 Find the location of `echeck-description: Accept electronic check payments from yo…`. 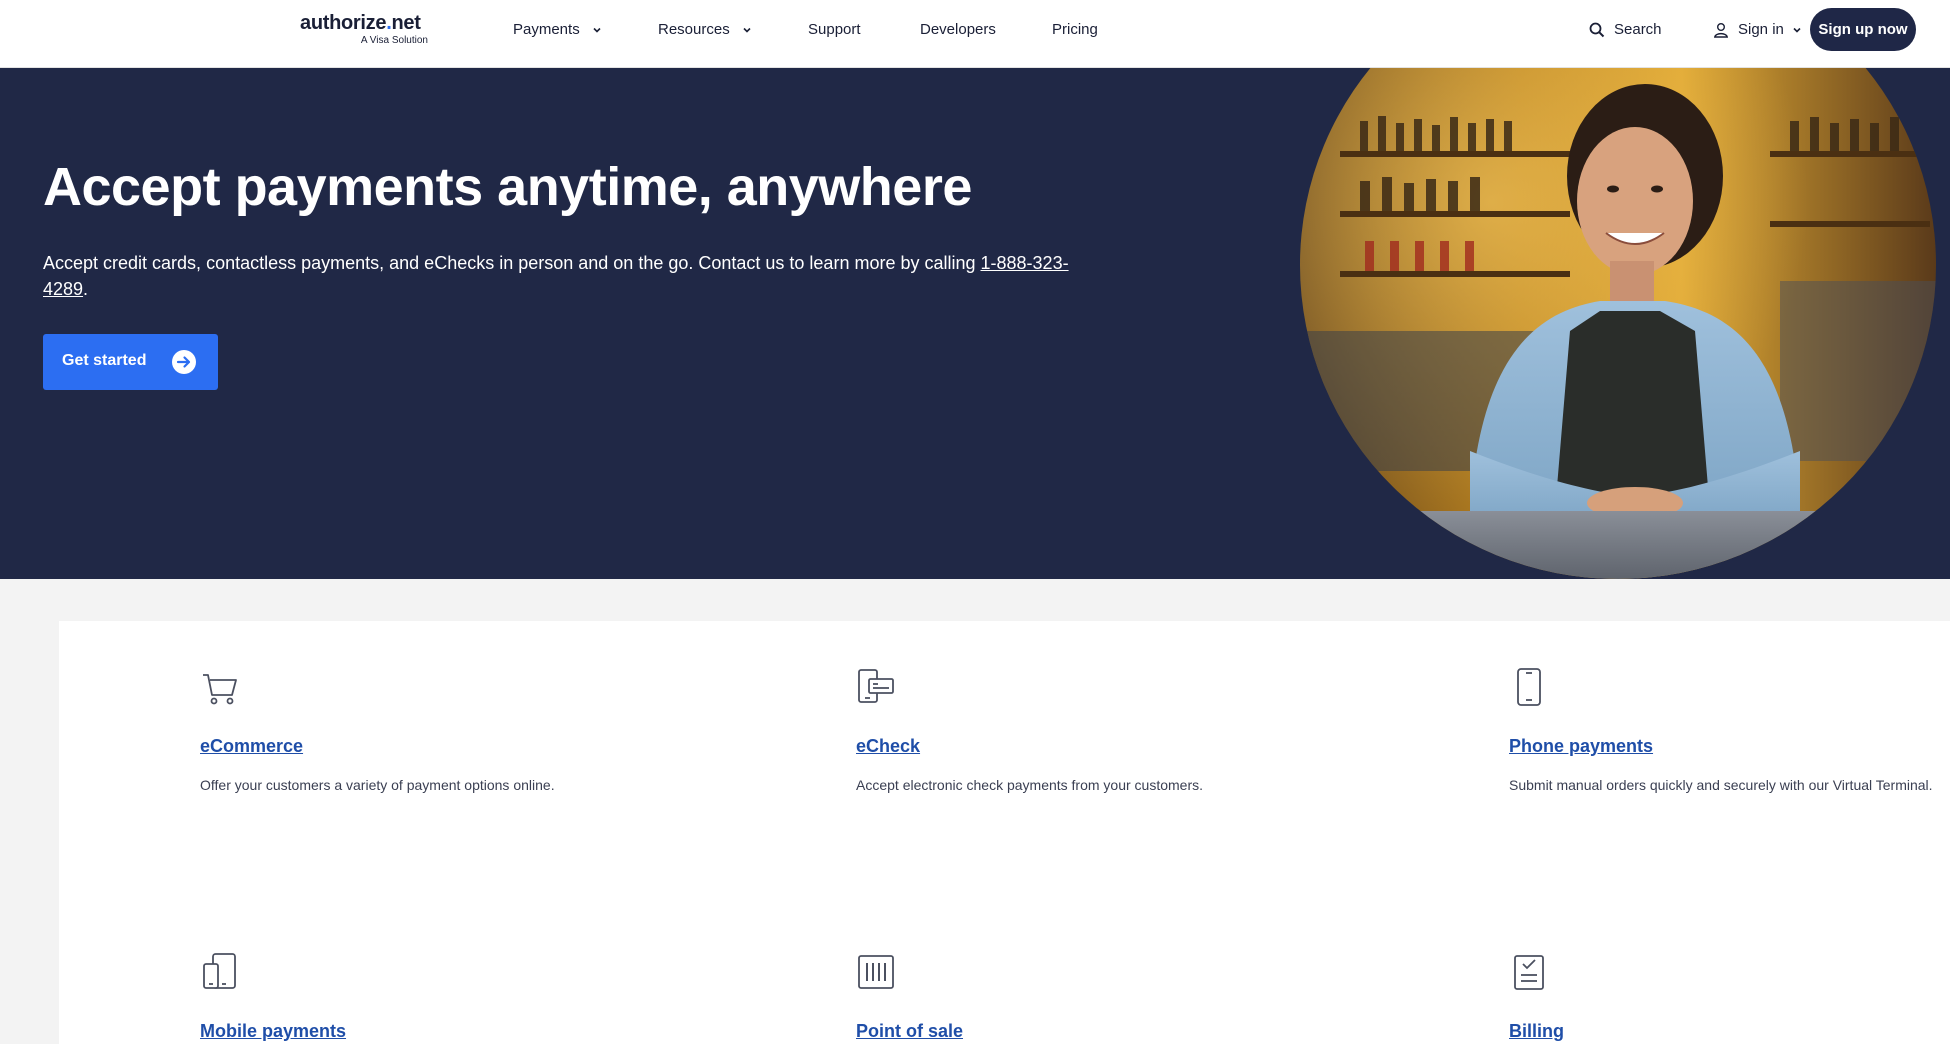

echeck-description: Accept electronic check payments from yo… is located at coordinates (1030, 785).